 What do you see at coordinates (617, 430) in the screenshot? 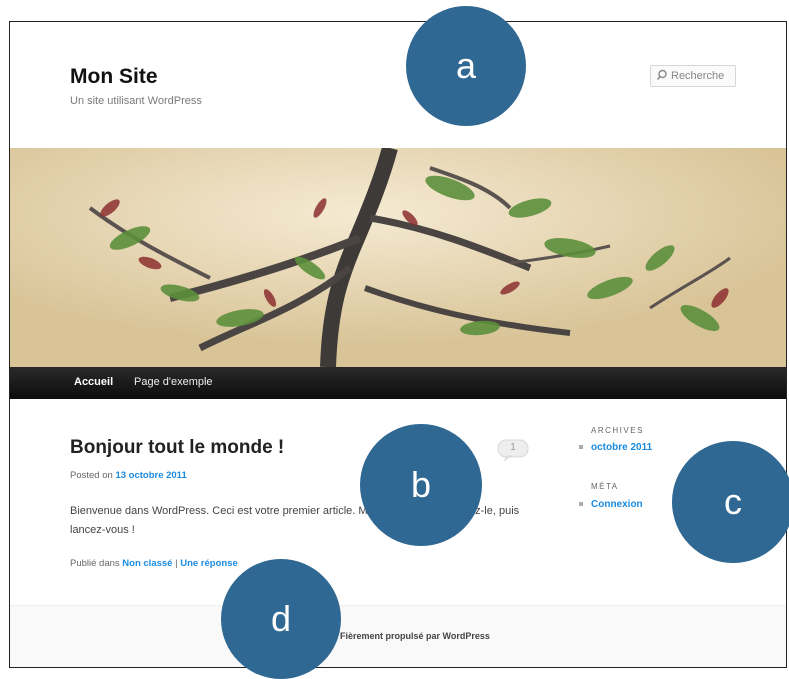
I see `widget-title-archives: ARCHIVES` at bounding box center [617, 430].